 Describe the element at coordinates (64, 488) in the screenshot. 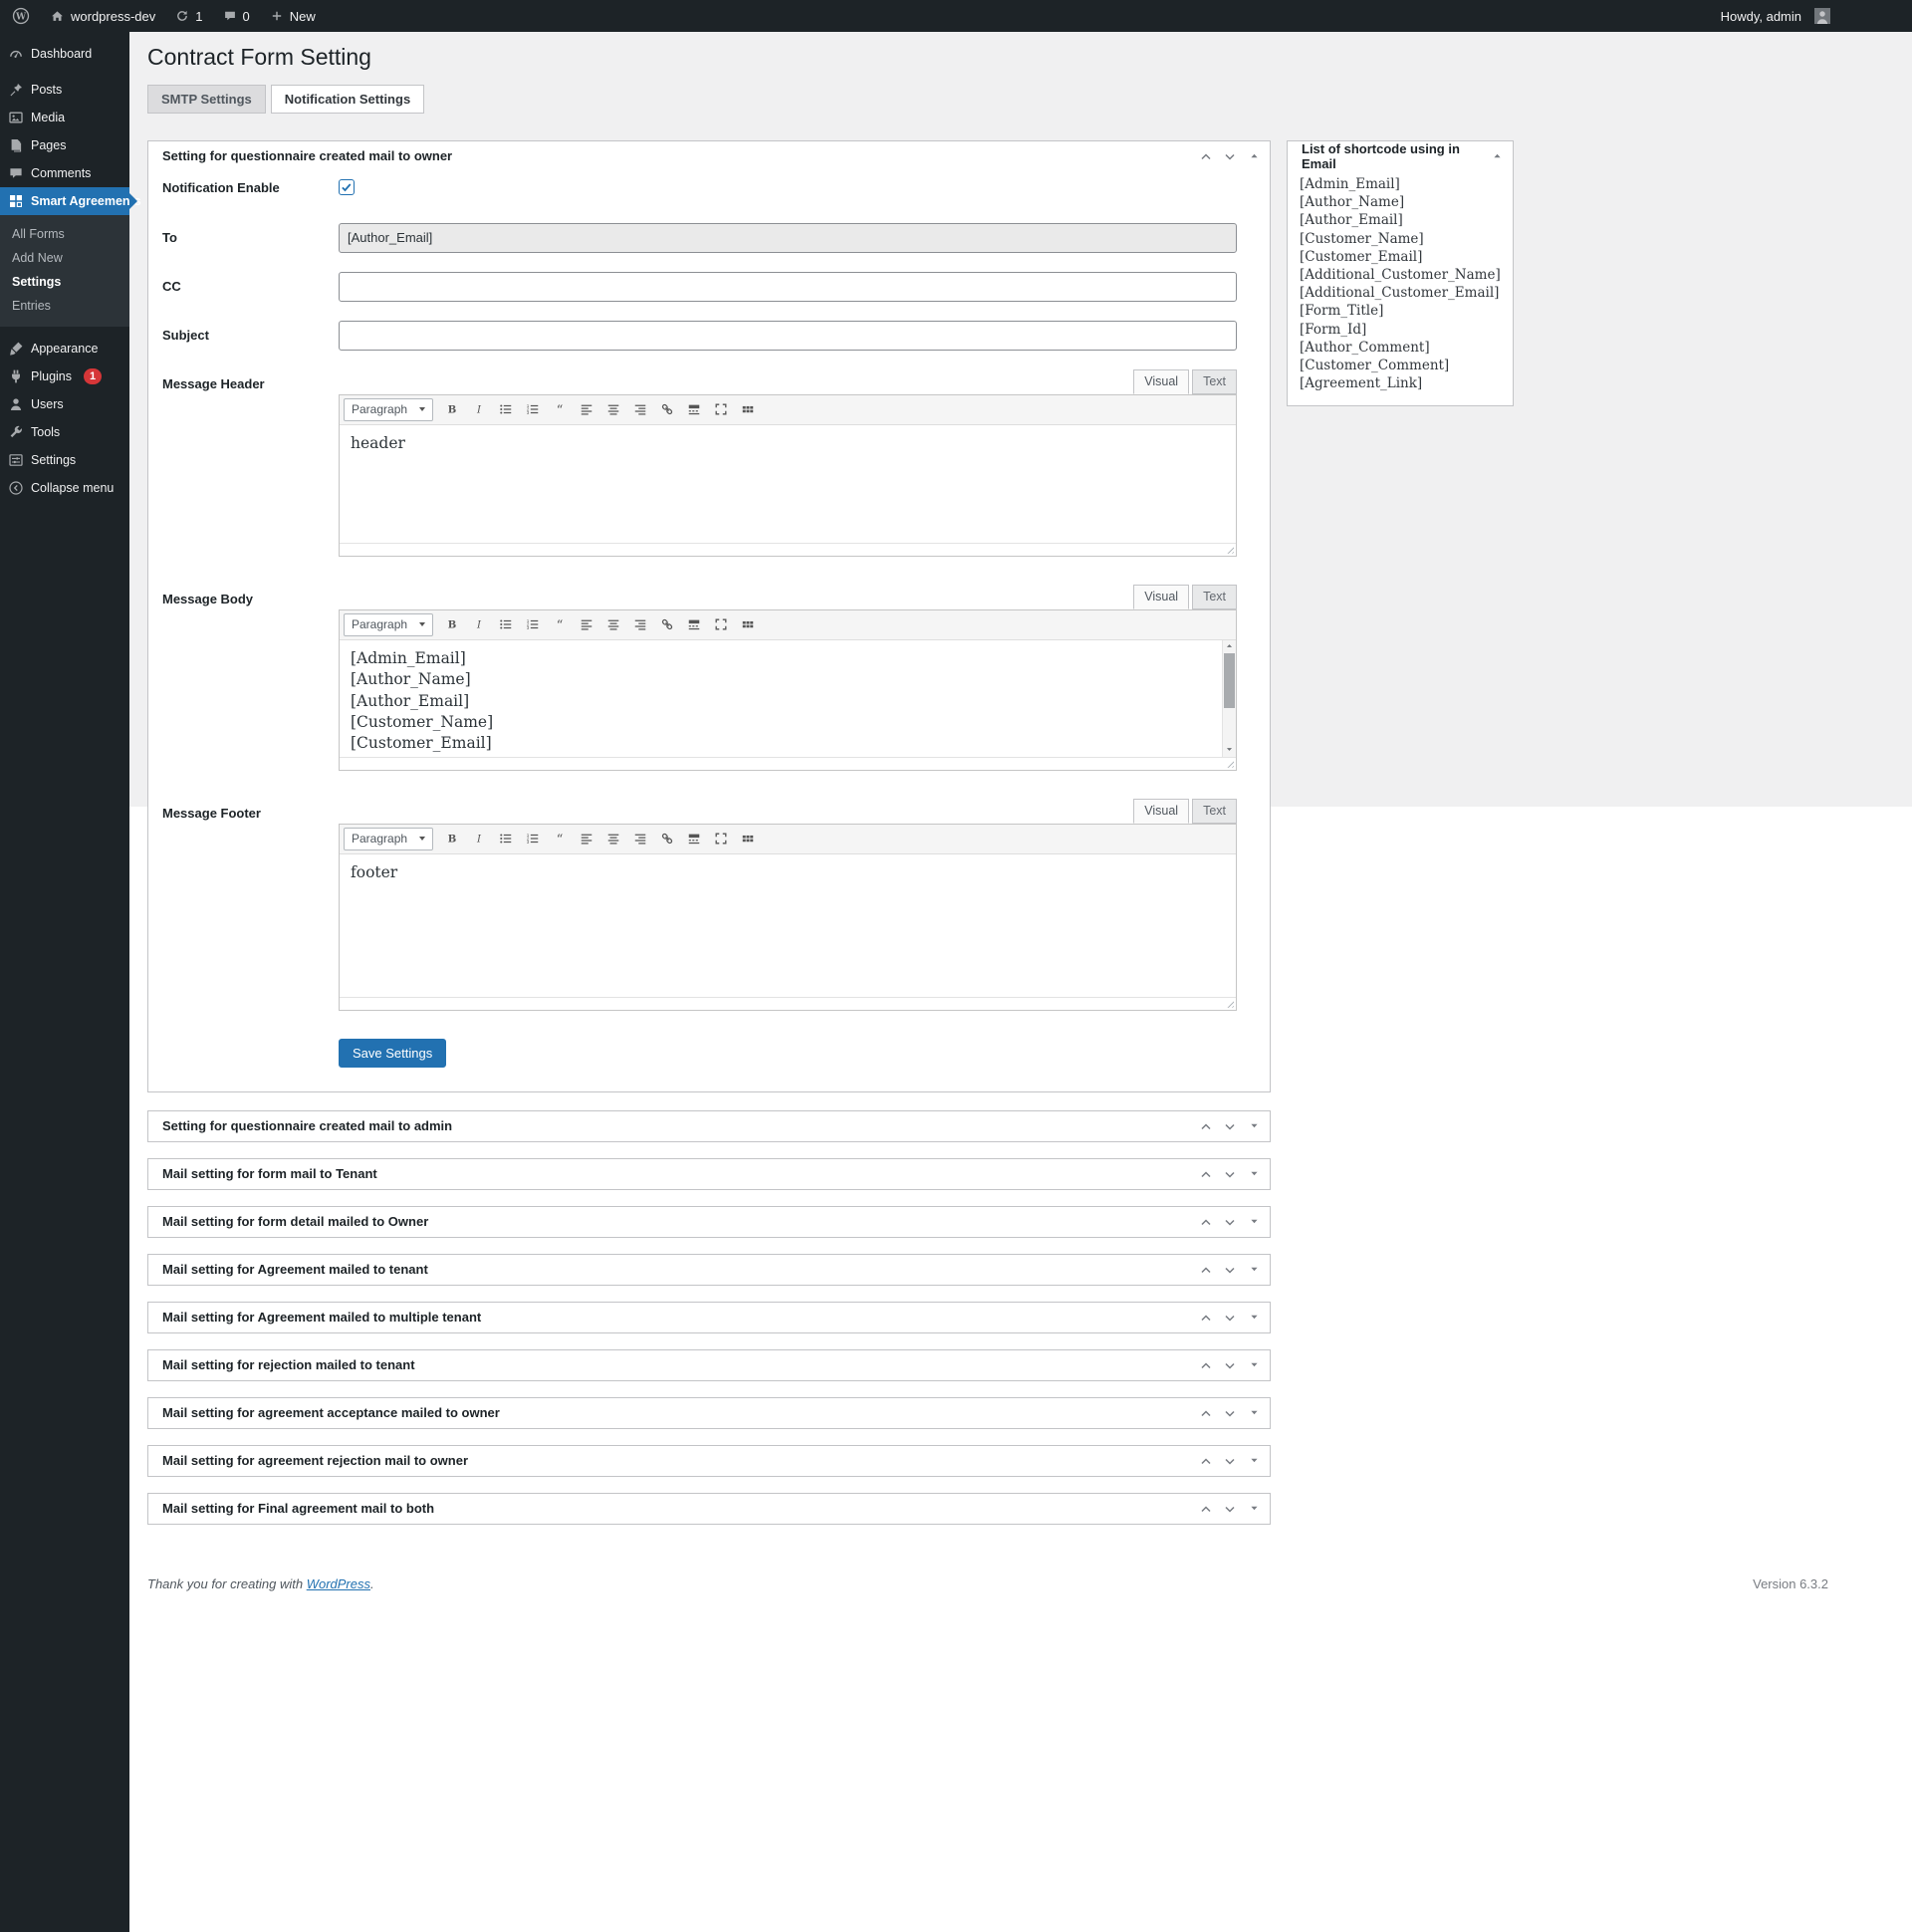

I see `sidebar-item-collapse-menu: Collapse menu` at that location.